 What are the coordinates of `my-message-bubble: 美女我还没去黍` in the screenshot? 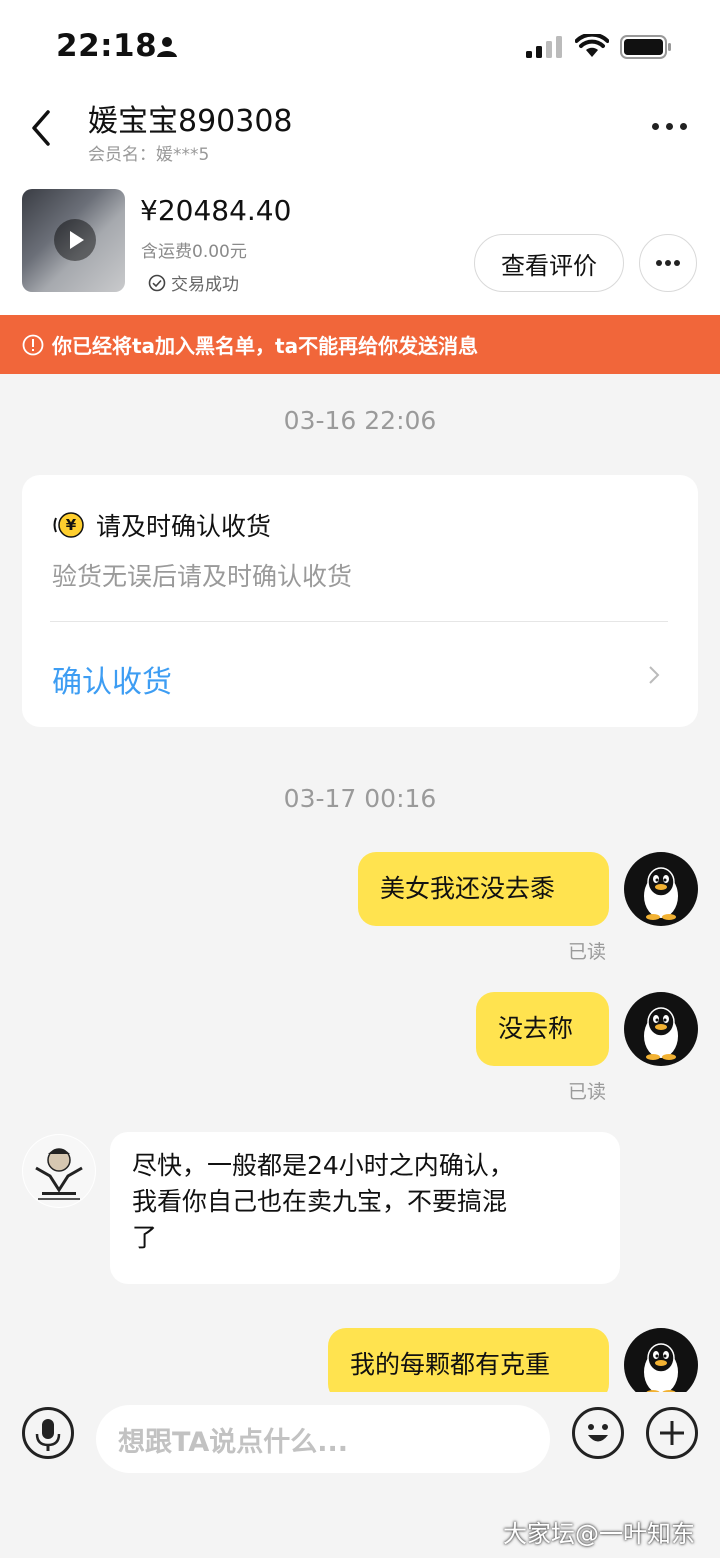 It's located at (483, 889).